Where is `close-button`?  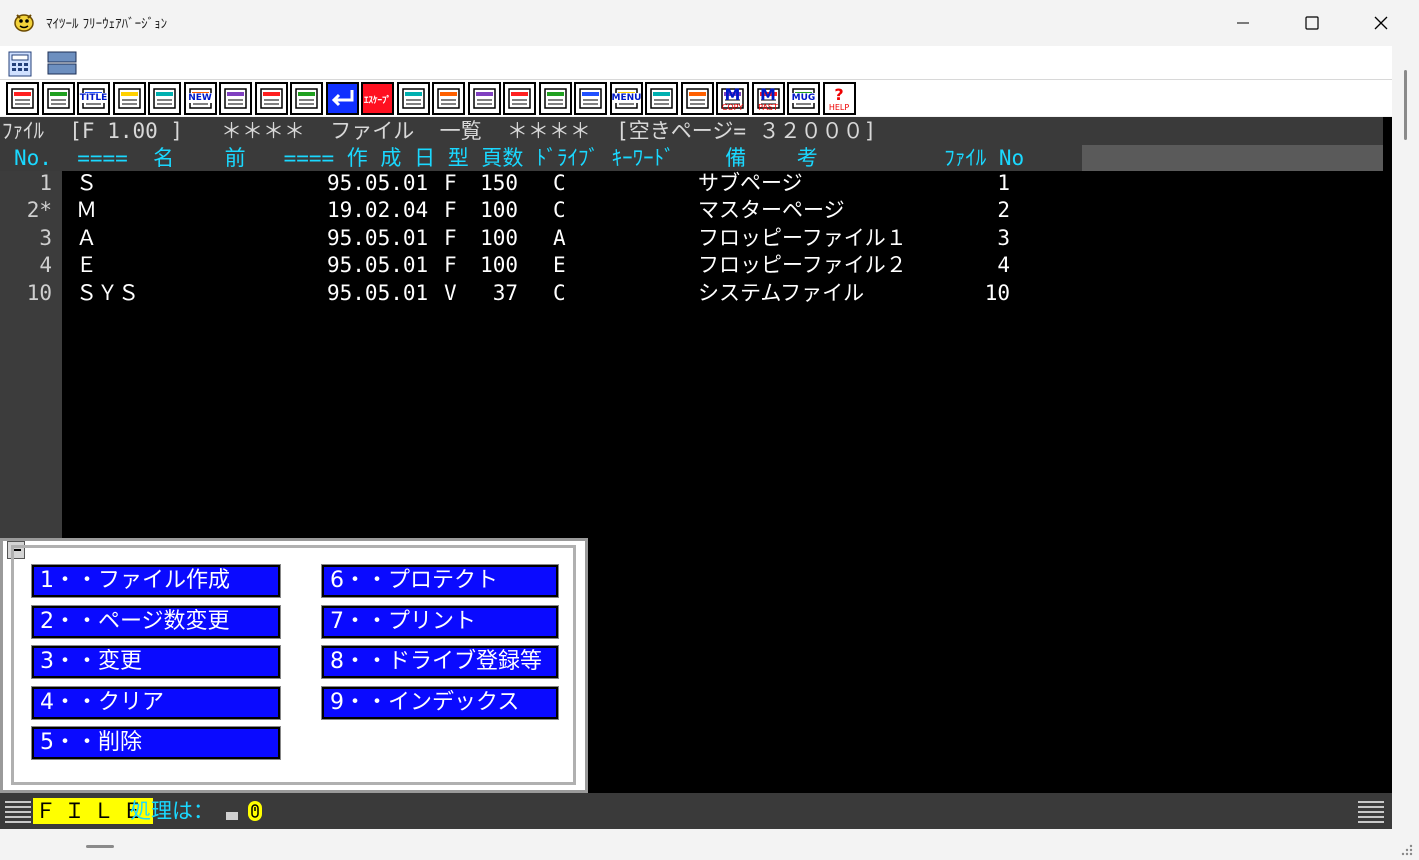 close-button is located at coordinates (1381, 23).